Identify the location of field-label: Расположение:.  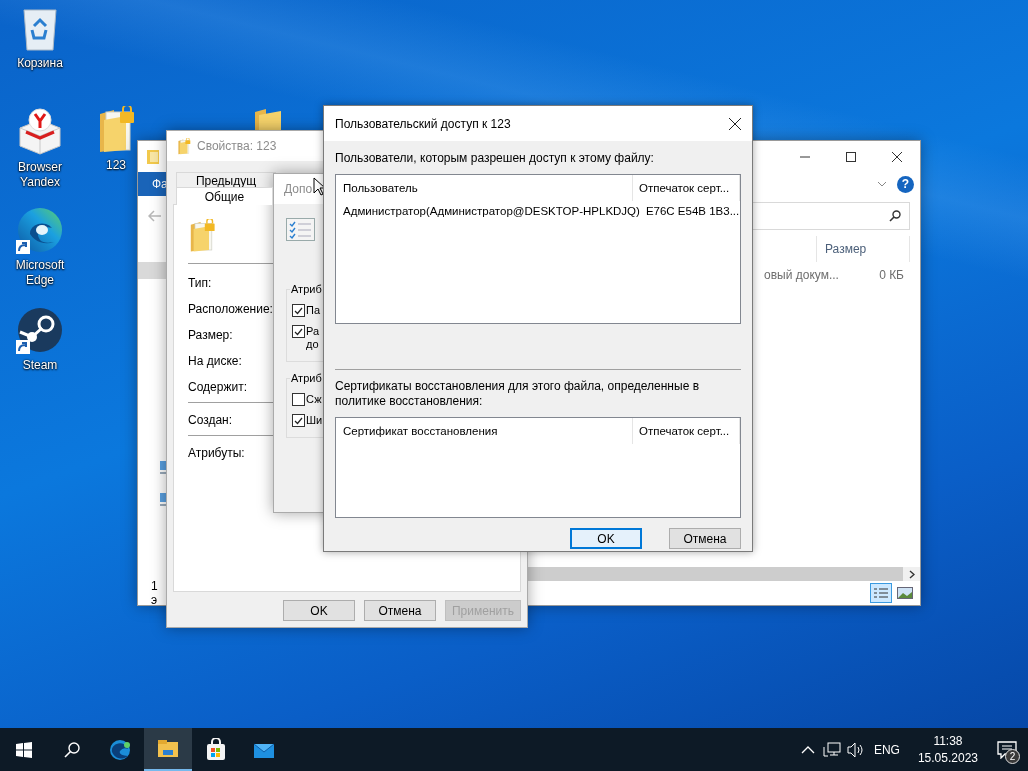
(230, 309).